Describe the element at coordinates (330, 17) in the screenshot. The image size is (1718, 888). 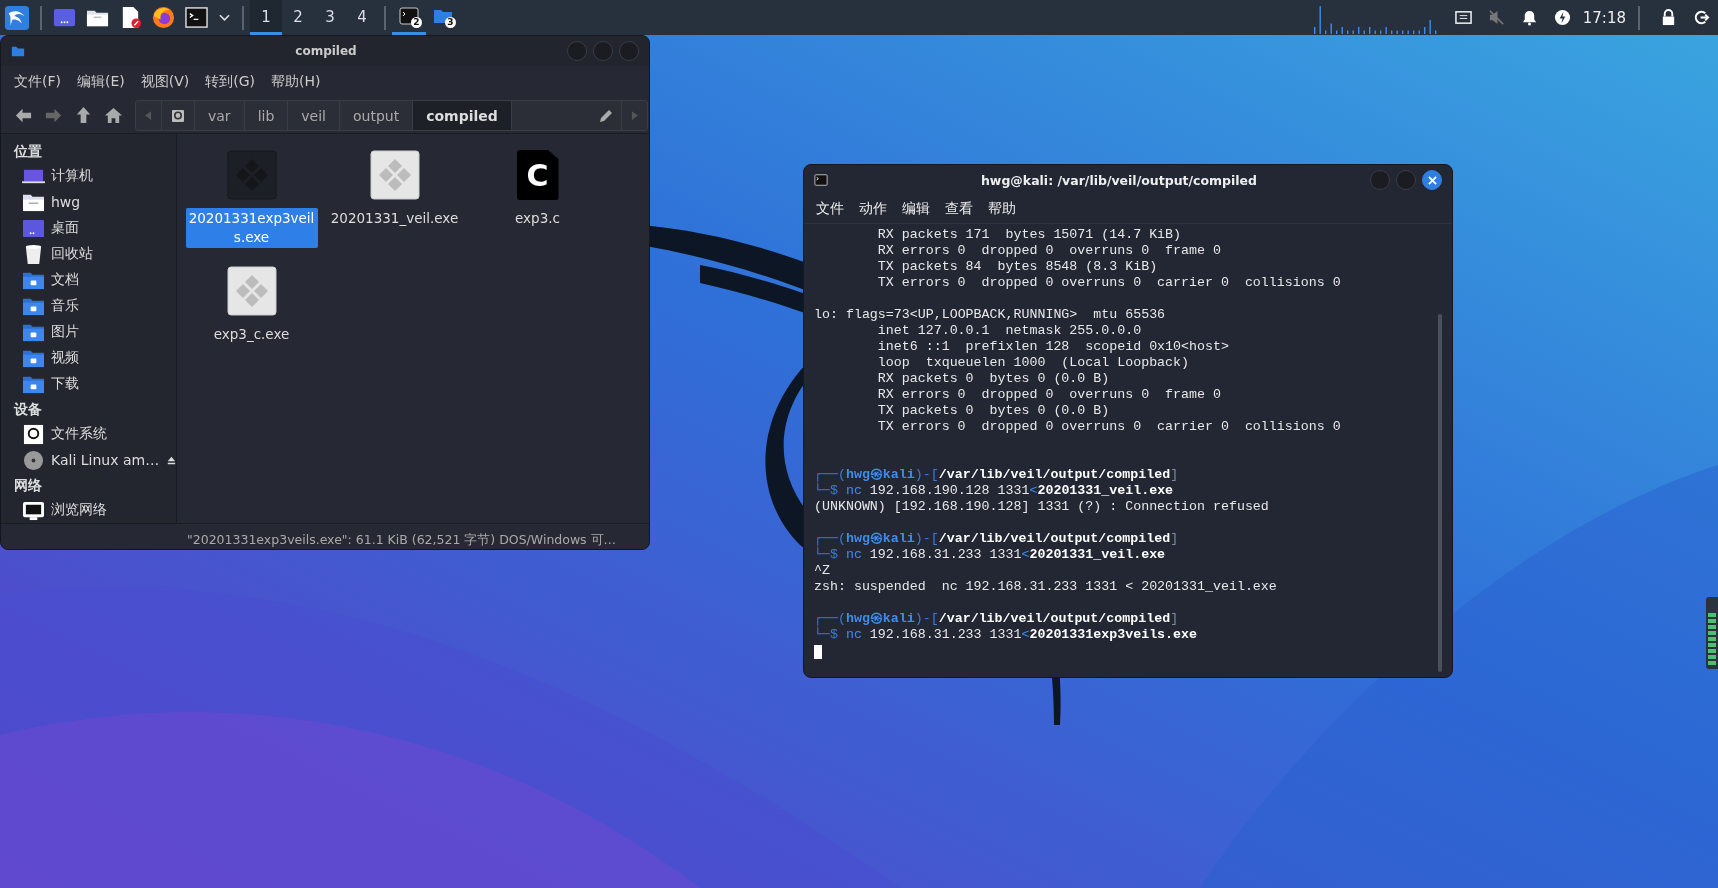
I see `workspace-button: 3` at that location.